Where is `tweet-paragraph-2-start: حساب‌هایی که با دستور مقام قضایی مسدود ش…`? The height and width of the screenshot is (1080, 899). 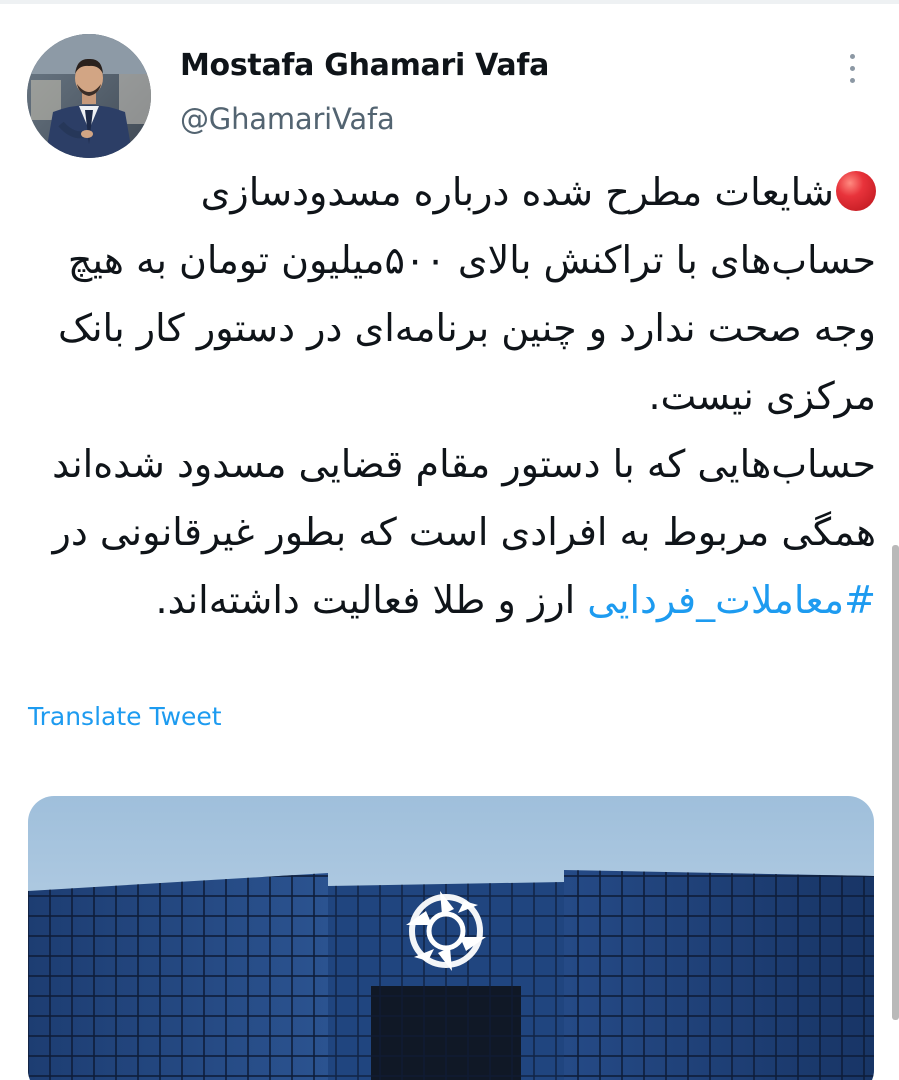
tweet-paragraph-2-start: حساب‌هایی که با دستور مقام قضایی مسدود ش… is located at coordinates (464, 498).